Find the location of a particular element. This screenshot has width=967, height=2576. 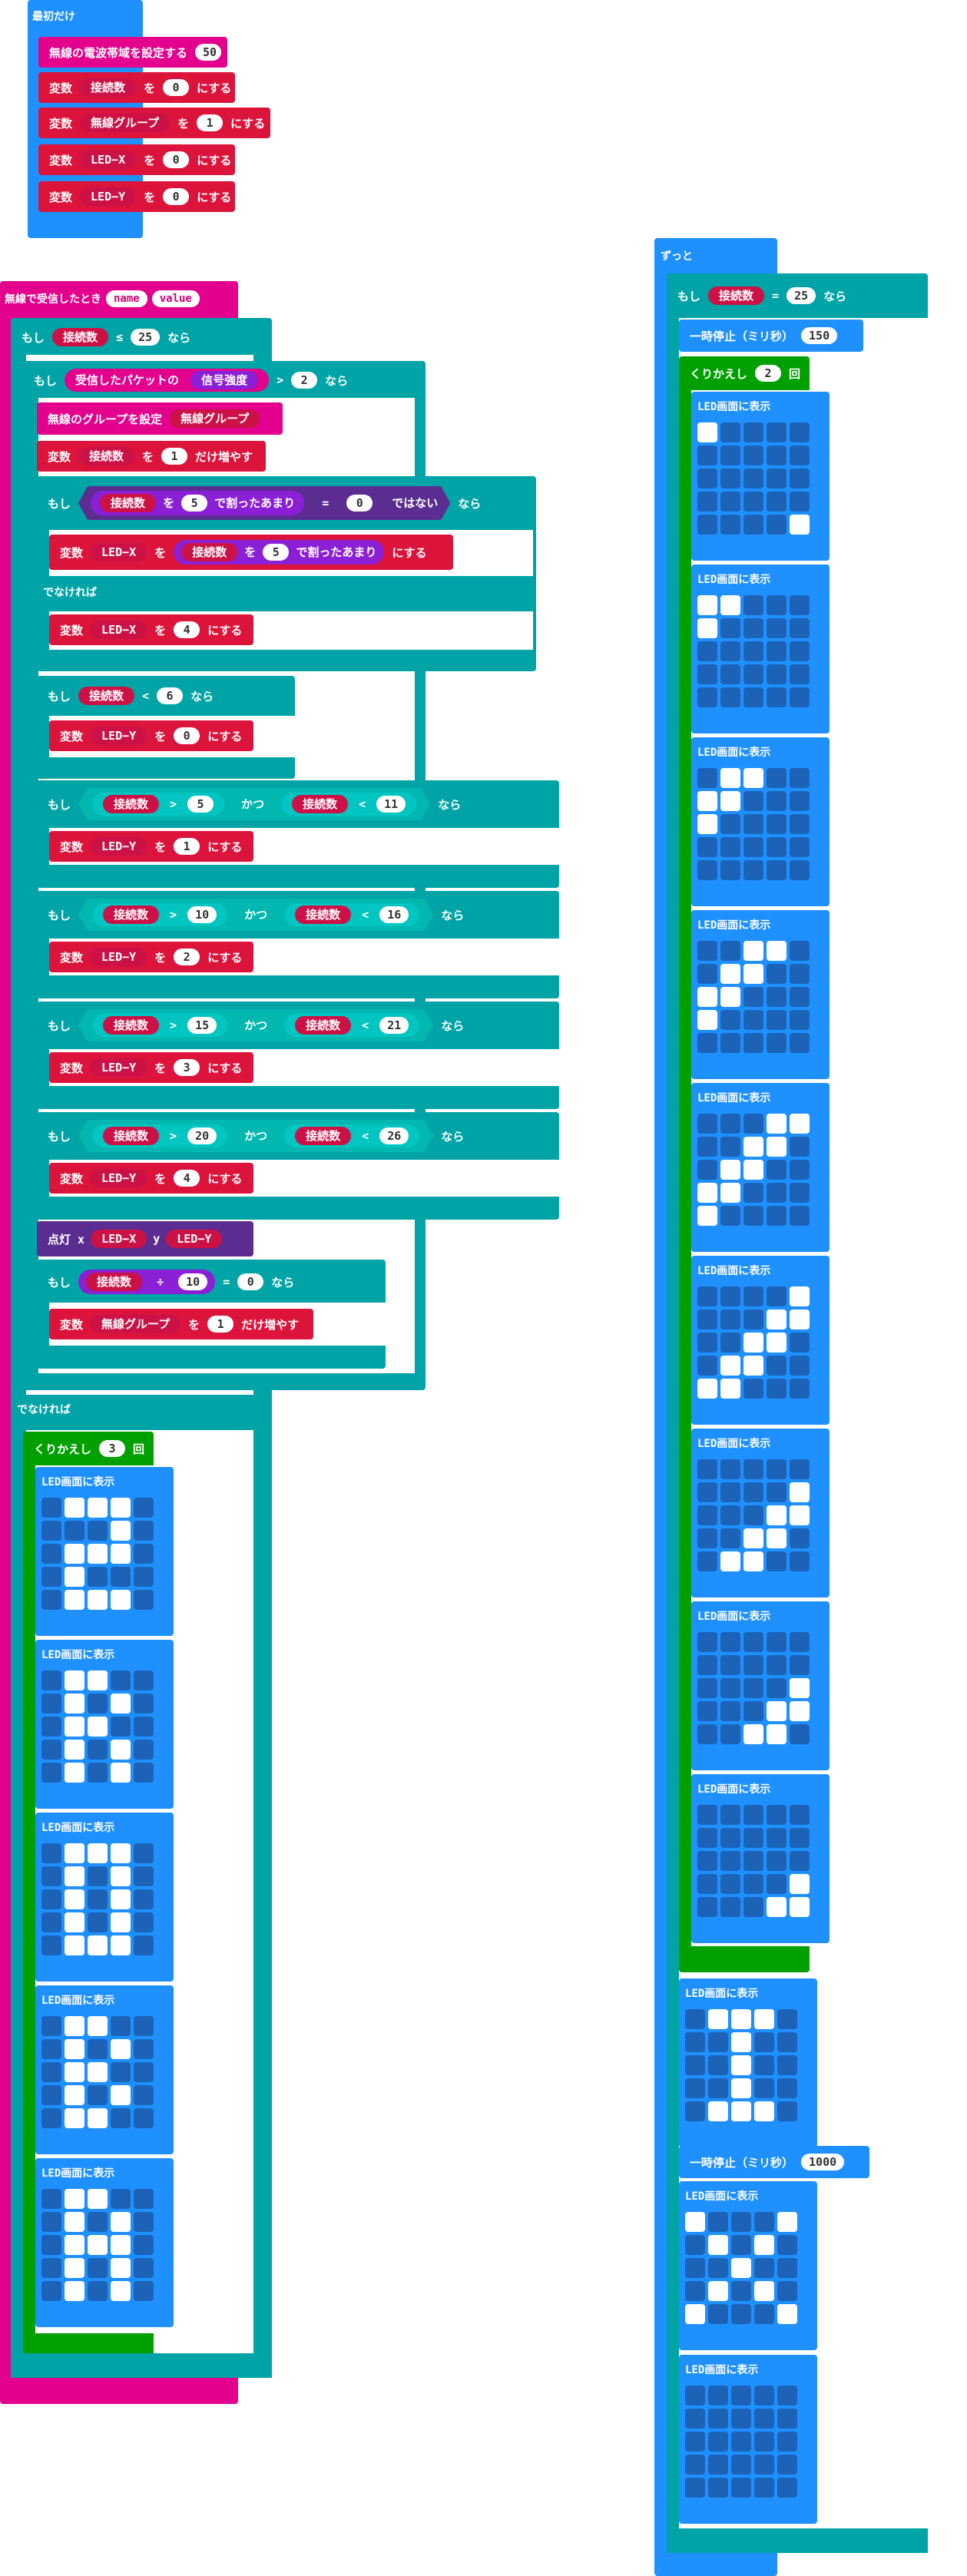

divisor-value: 10 is located at coordinates (193, 1281).